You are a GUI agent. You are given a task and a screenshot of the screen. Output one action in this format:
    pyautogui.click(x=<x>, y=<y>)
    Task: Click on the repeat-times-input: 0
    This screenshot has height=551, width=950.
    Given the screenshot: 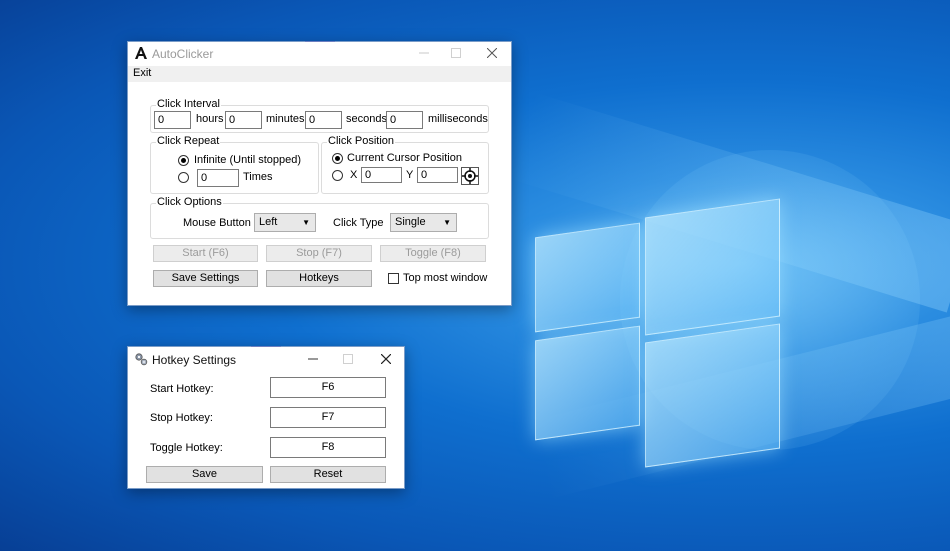 What is the action you would take?
    pyautogui.click(x=218, y=178)
    